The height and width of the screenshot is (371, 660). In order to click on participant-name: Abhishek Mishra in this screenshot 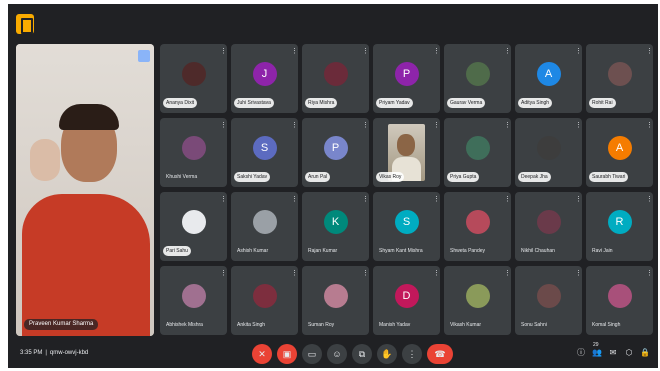, I will do `click(184, 325)`.